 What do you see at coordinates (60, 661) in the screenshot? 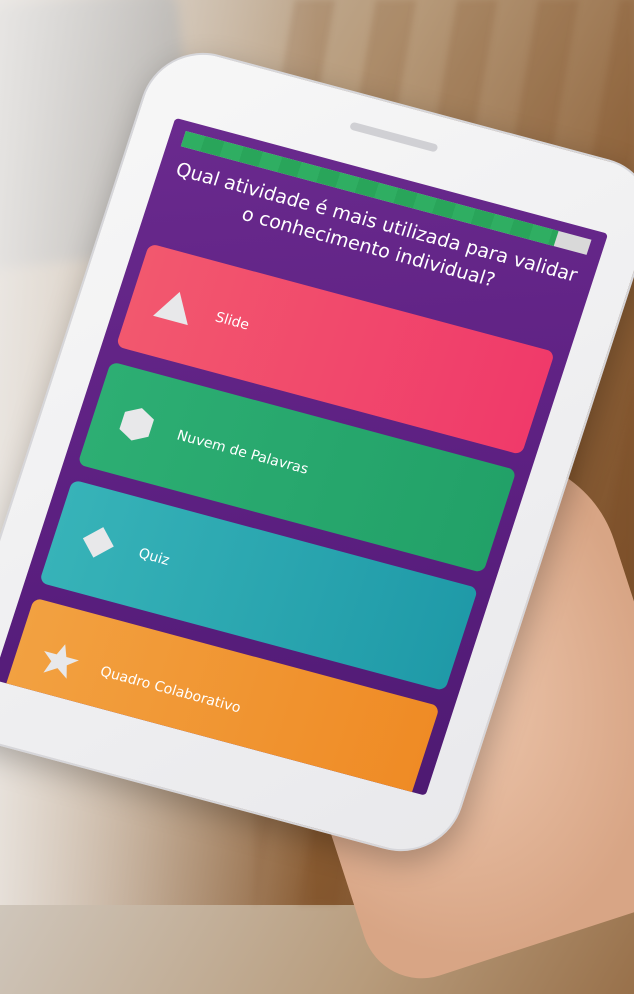
I see `star-icon` at bounding box center [60, 661].